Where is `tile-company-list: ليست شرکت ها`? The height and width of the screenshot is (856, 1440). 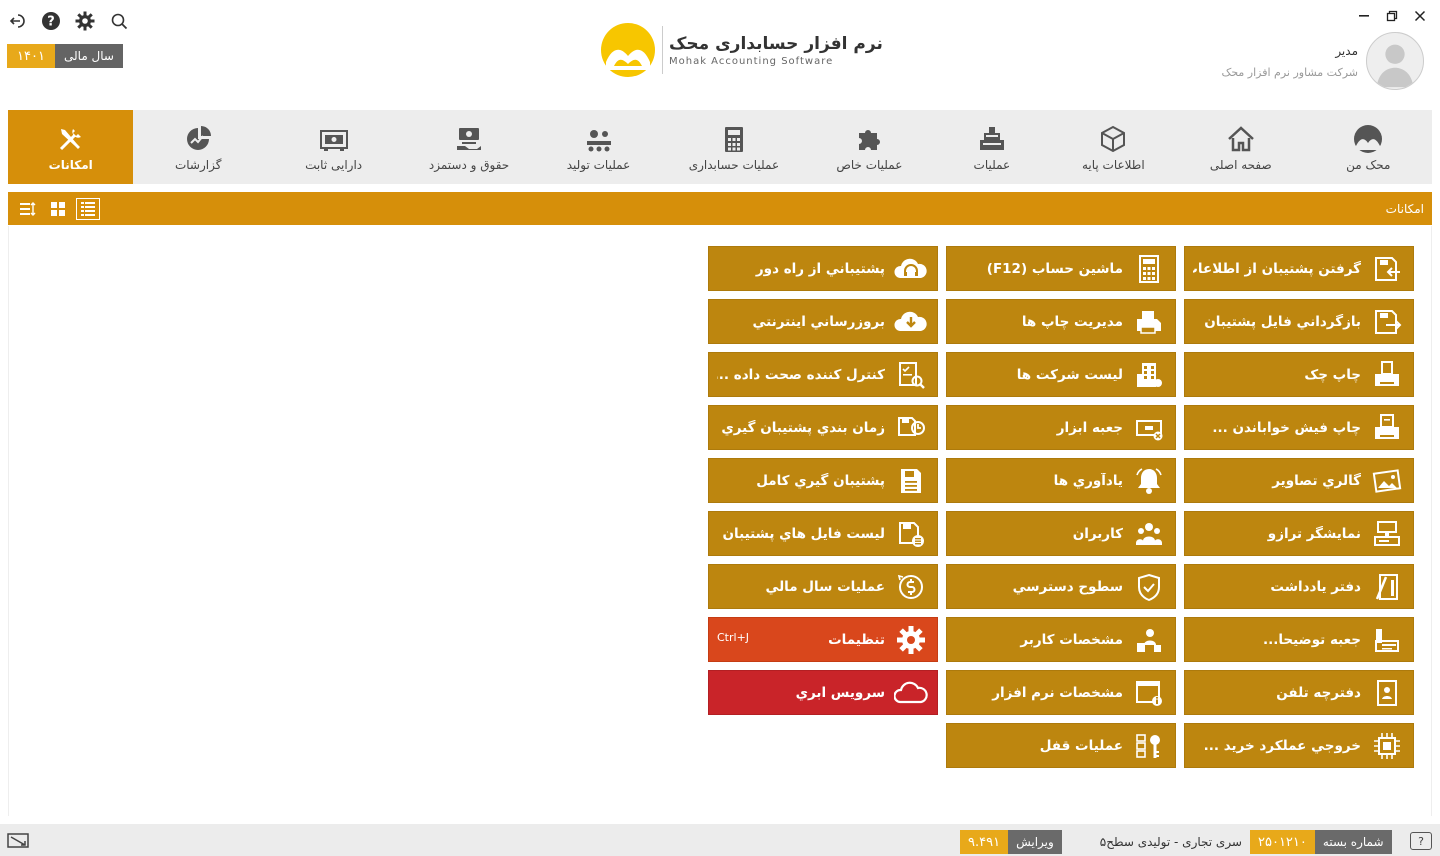
tile-company-list: ليست شرکت ها is located at coordinates (1061, 374).